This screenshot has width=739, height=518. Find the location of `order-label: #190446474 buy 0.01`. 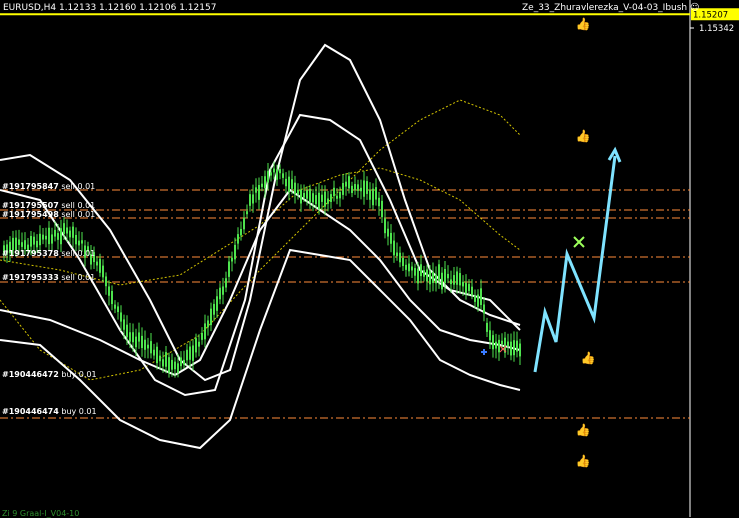

order-label: #190446474 buy 0.01 is located at coordinates (49, 411).